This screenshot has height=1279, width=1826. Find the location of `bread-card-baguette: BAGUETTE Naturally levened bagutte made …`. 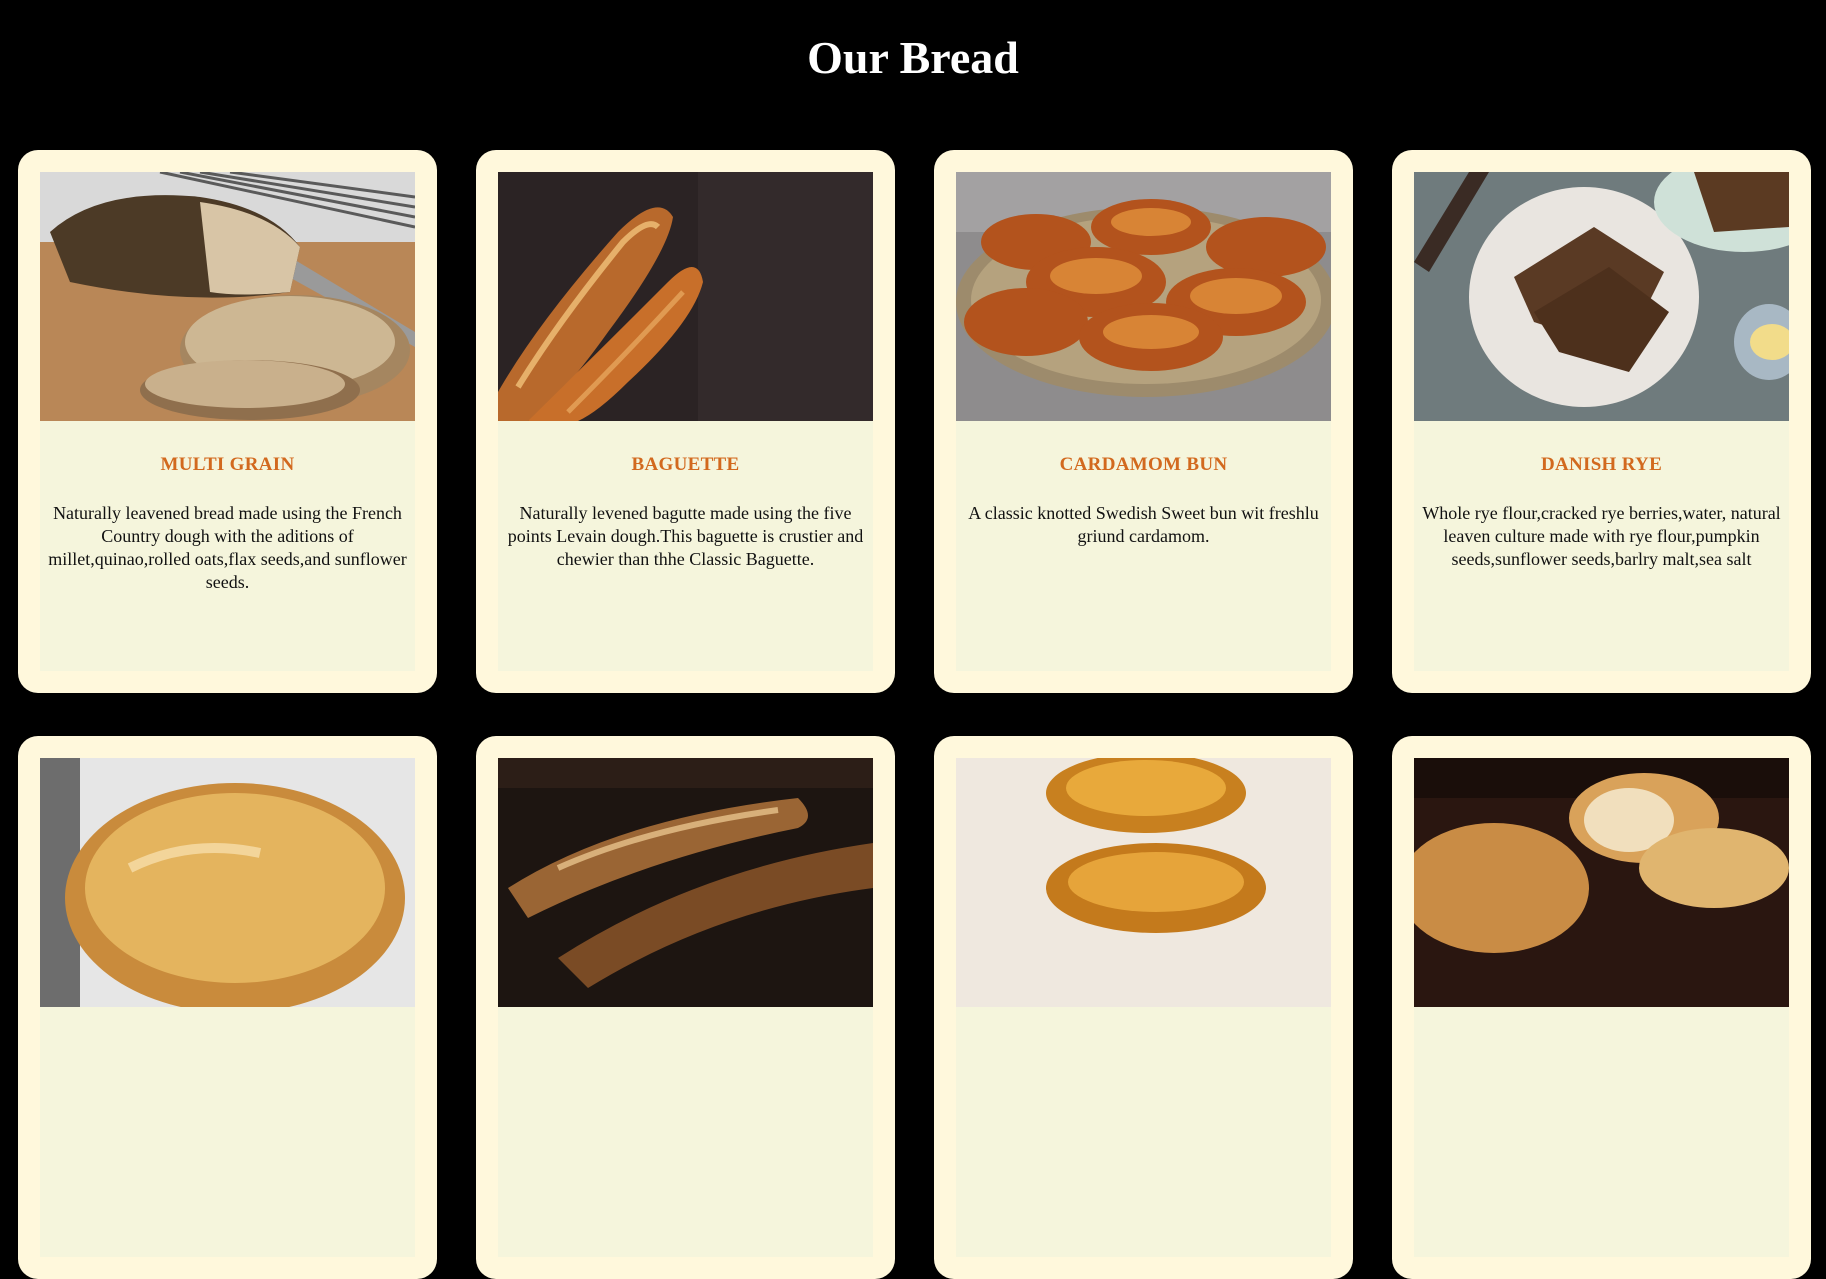

bread-card-baguette: BAGUETTE Naturally levened bagutte made … is located at coordinates (685, 421).